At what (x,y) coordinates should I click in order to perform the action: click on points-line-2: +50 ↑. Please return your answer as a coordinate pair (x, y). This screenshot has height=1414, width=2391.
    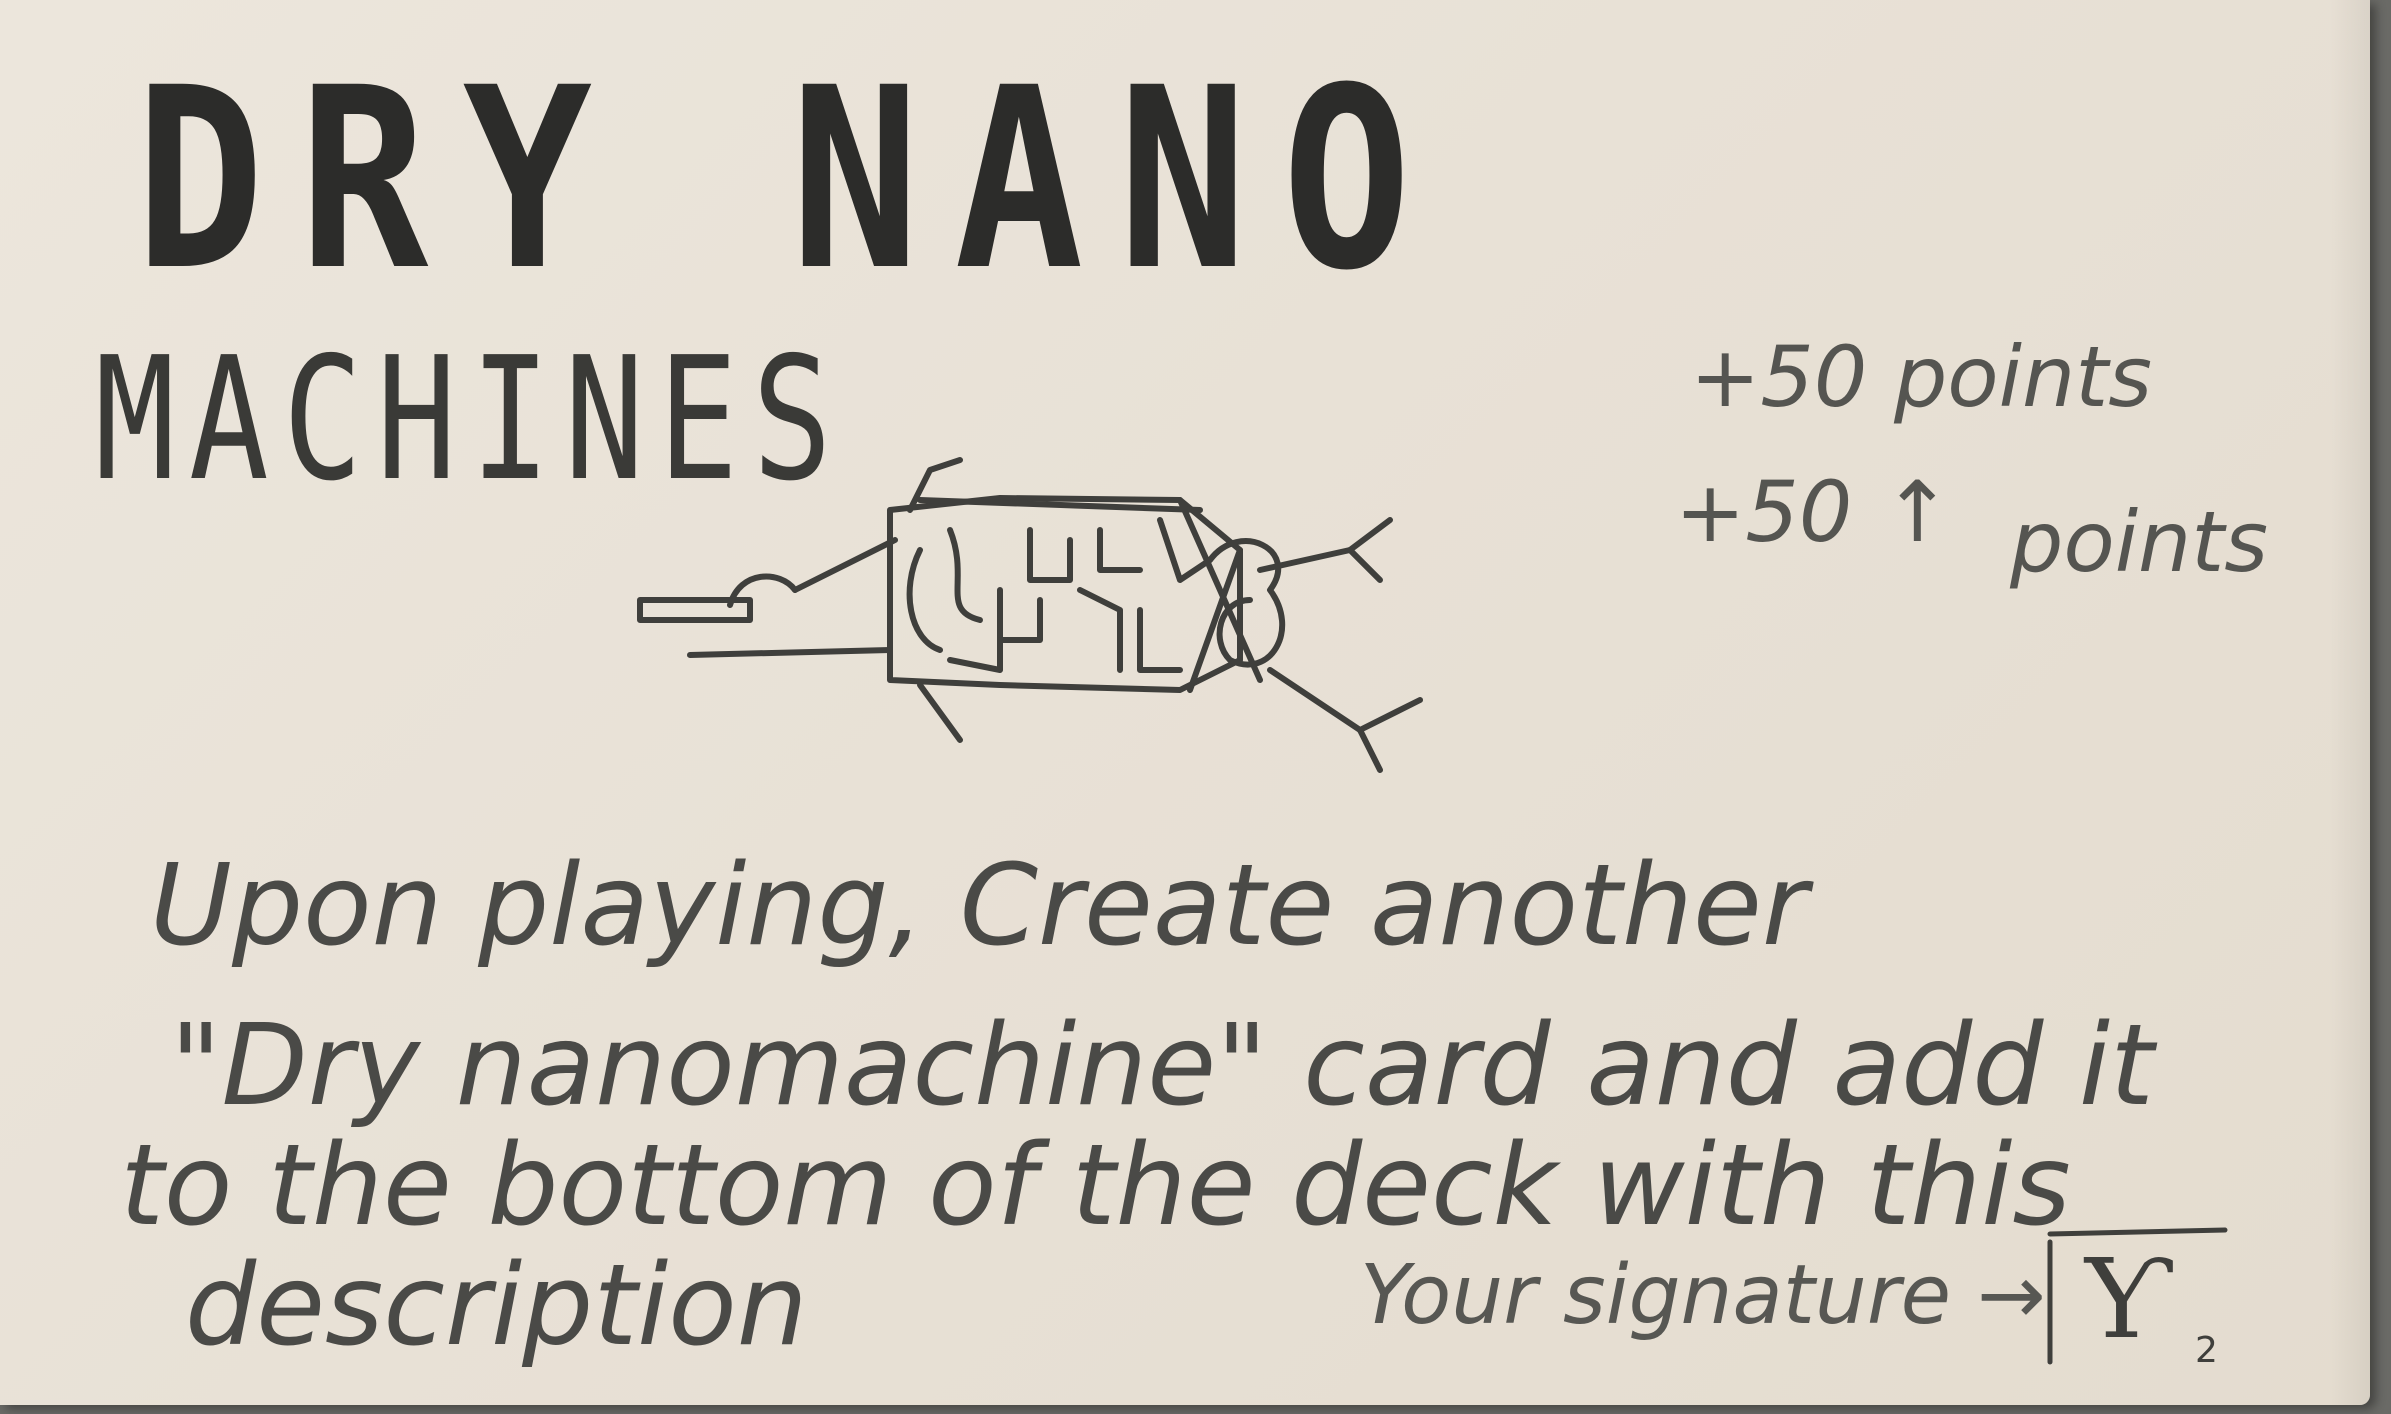
    Looking at the image, I should click on (1814, 512).